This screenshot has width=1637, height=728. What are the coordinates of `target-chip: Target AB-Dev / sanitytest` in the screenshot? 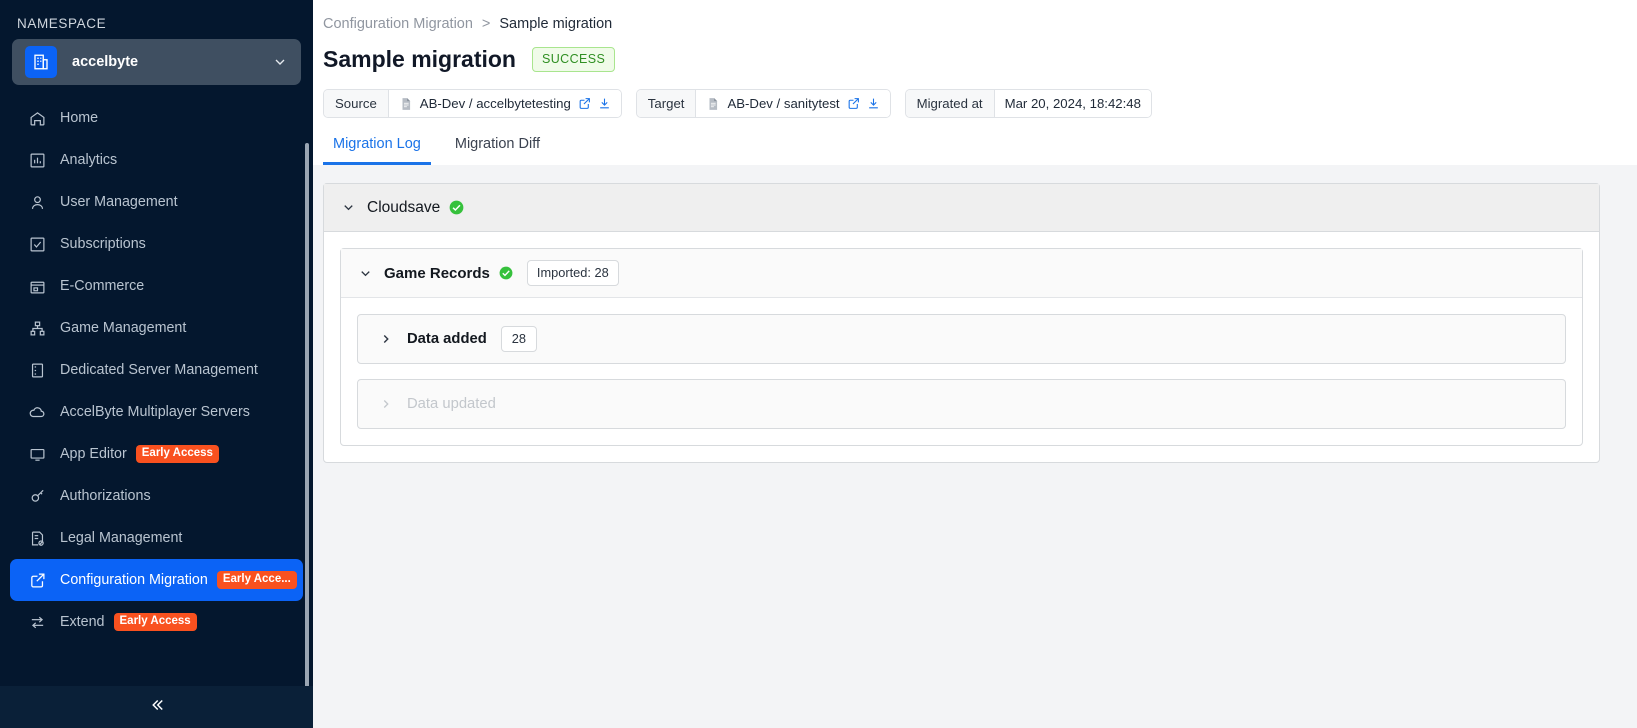 It's located at (763, 103).